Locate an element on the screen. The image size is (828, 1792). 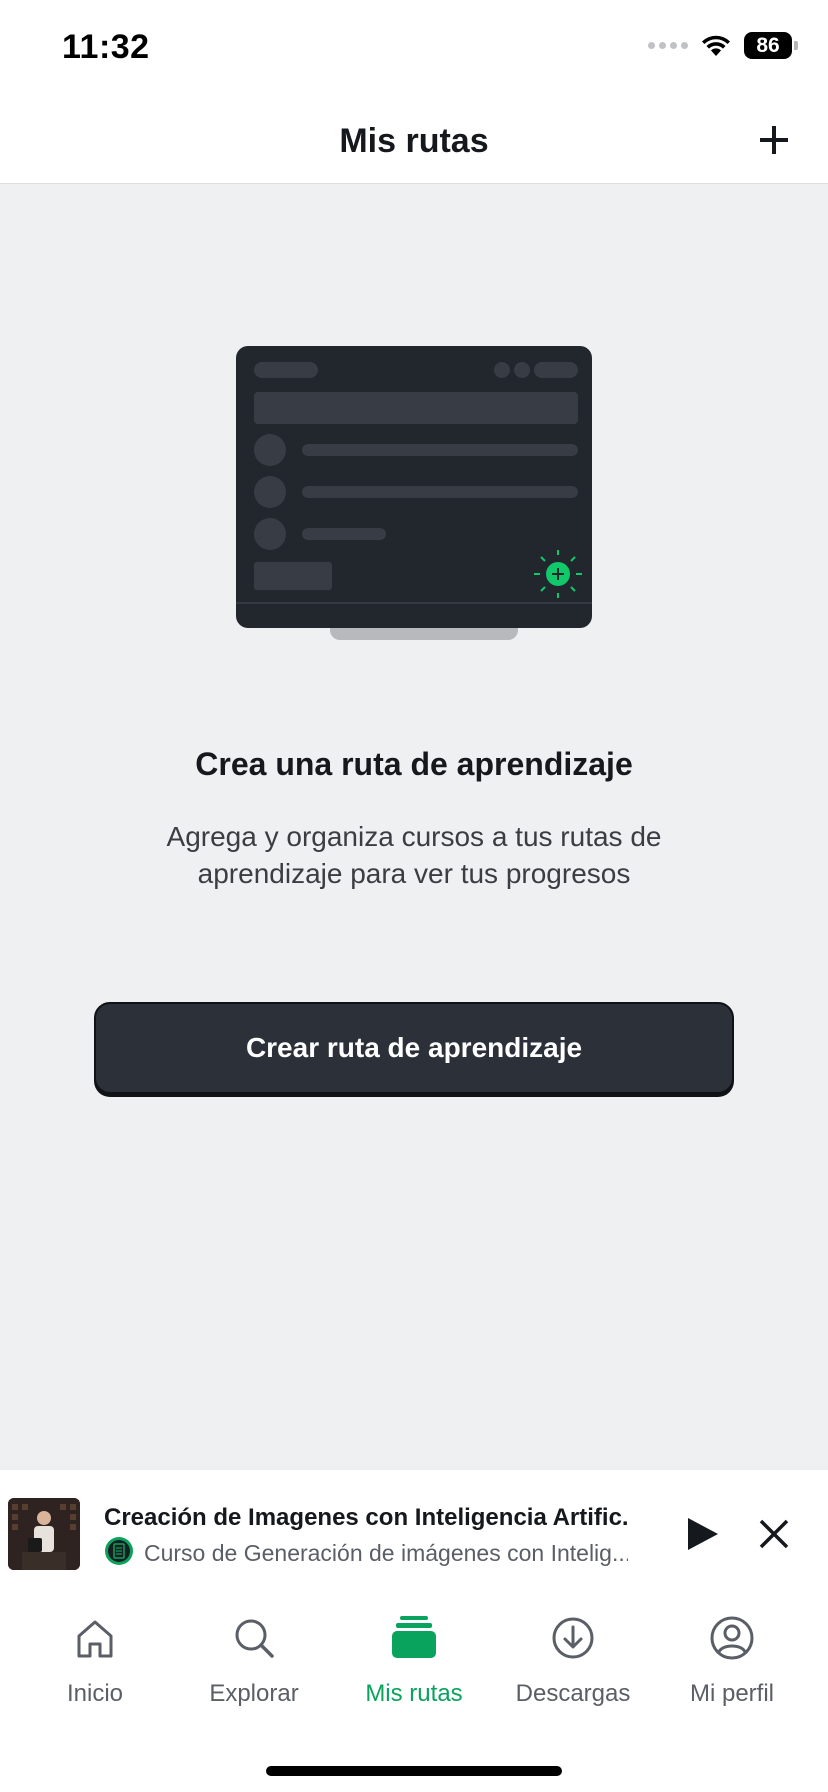
plus-icon is located at coordinates (774, 140).